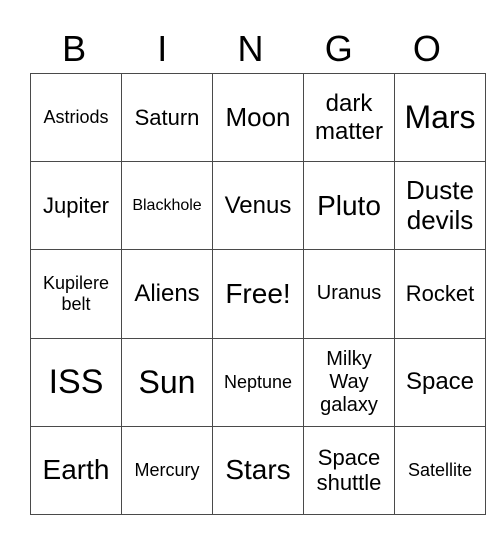  Describe the element at coordinates (76, 117) in the screenshot. I see `card-cell: Astriods` at that location.